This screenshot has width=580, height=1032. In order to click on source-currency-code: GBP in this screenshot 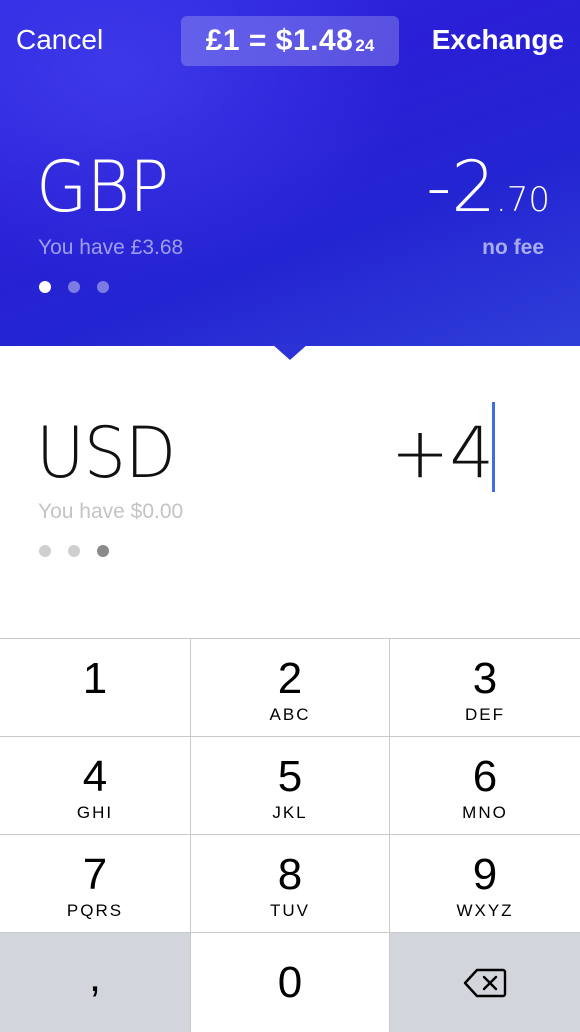, I will do `click(102, 187)`.